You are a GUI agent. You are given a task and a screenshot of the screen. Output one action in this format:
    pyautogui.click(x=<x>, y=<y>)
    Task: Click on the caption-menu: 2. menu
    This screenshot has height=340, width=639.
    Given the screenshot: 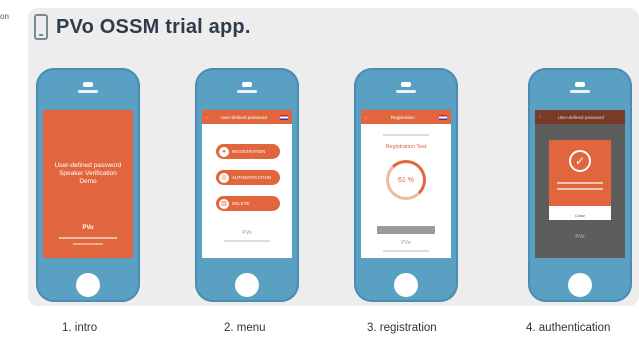 What is the action you would take?
    pyautogui.click(x=245, y=328)
    